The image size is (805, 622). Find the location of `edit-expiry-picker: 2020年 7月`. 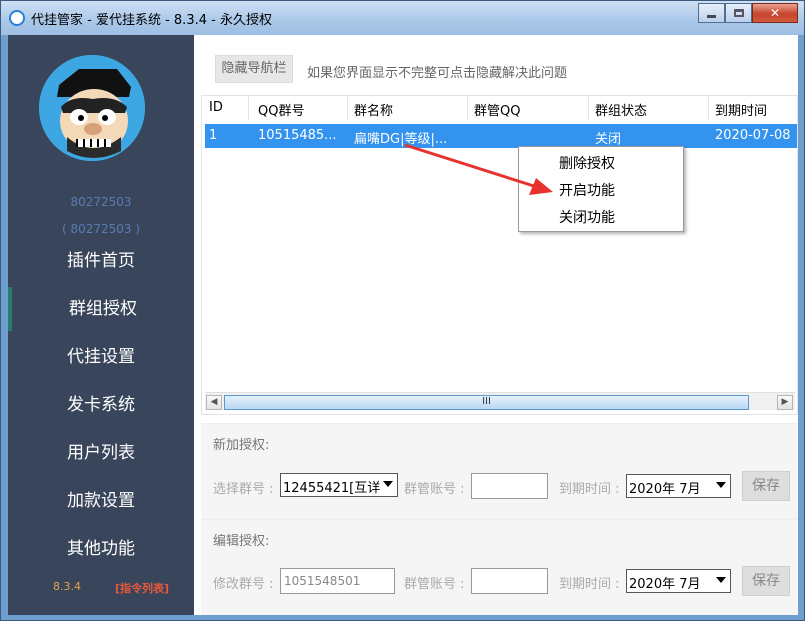

edit-expiry-picker: 2020年 7月 is located at coordinates (678, 581).